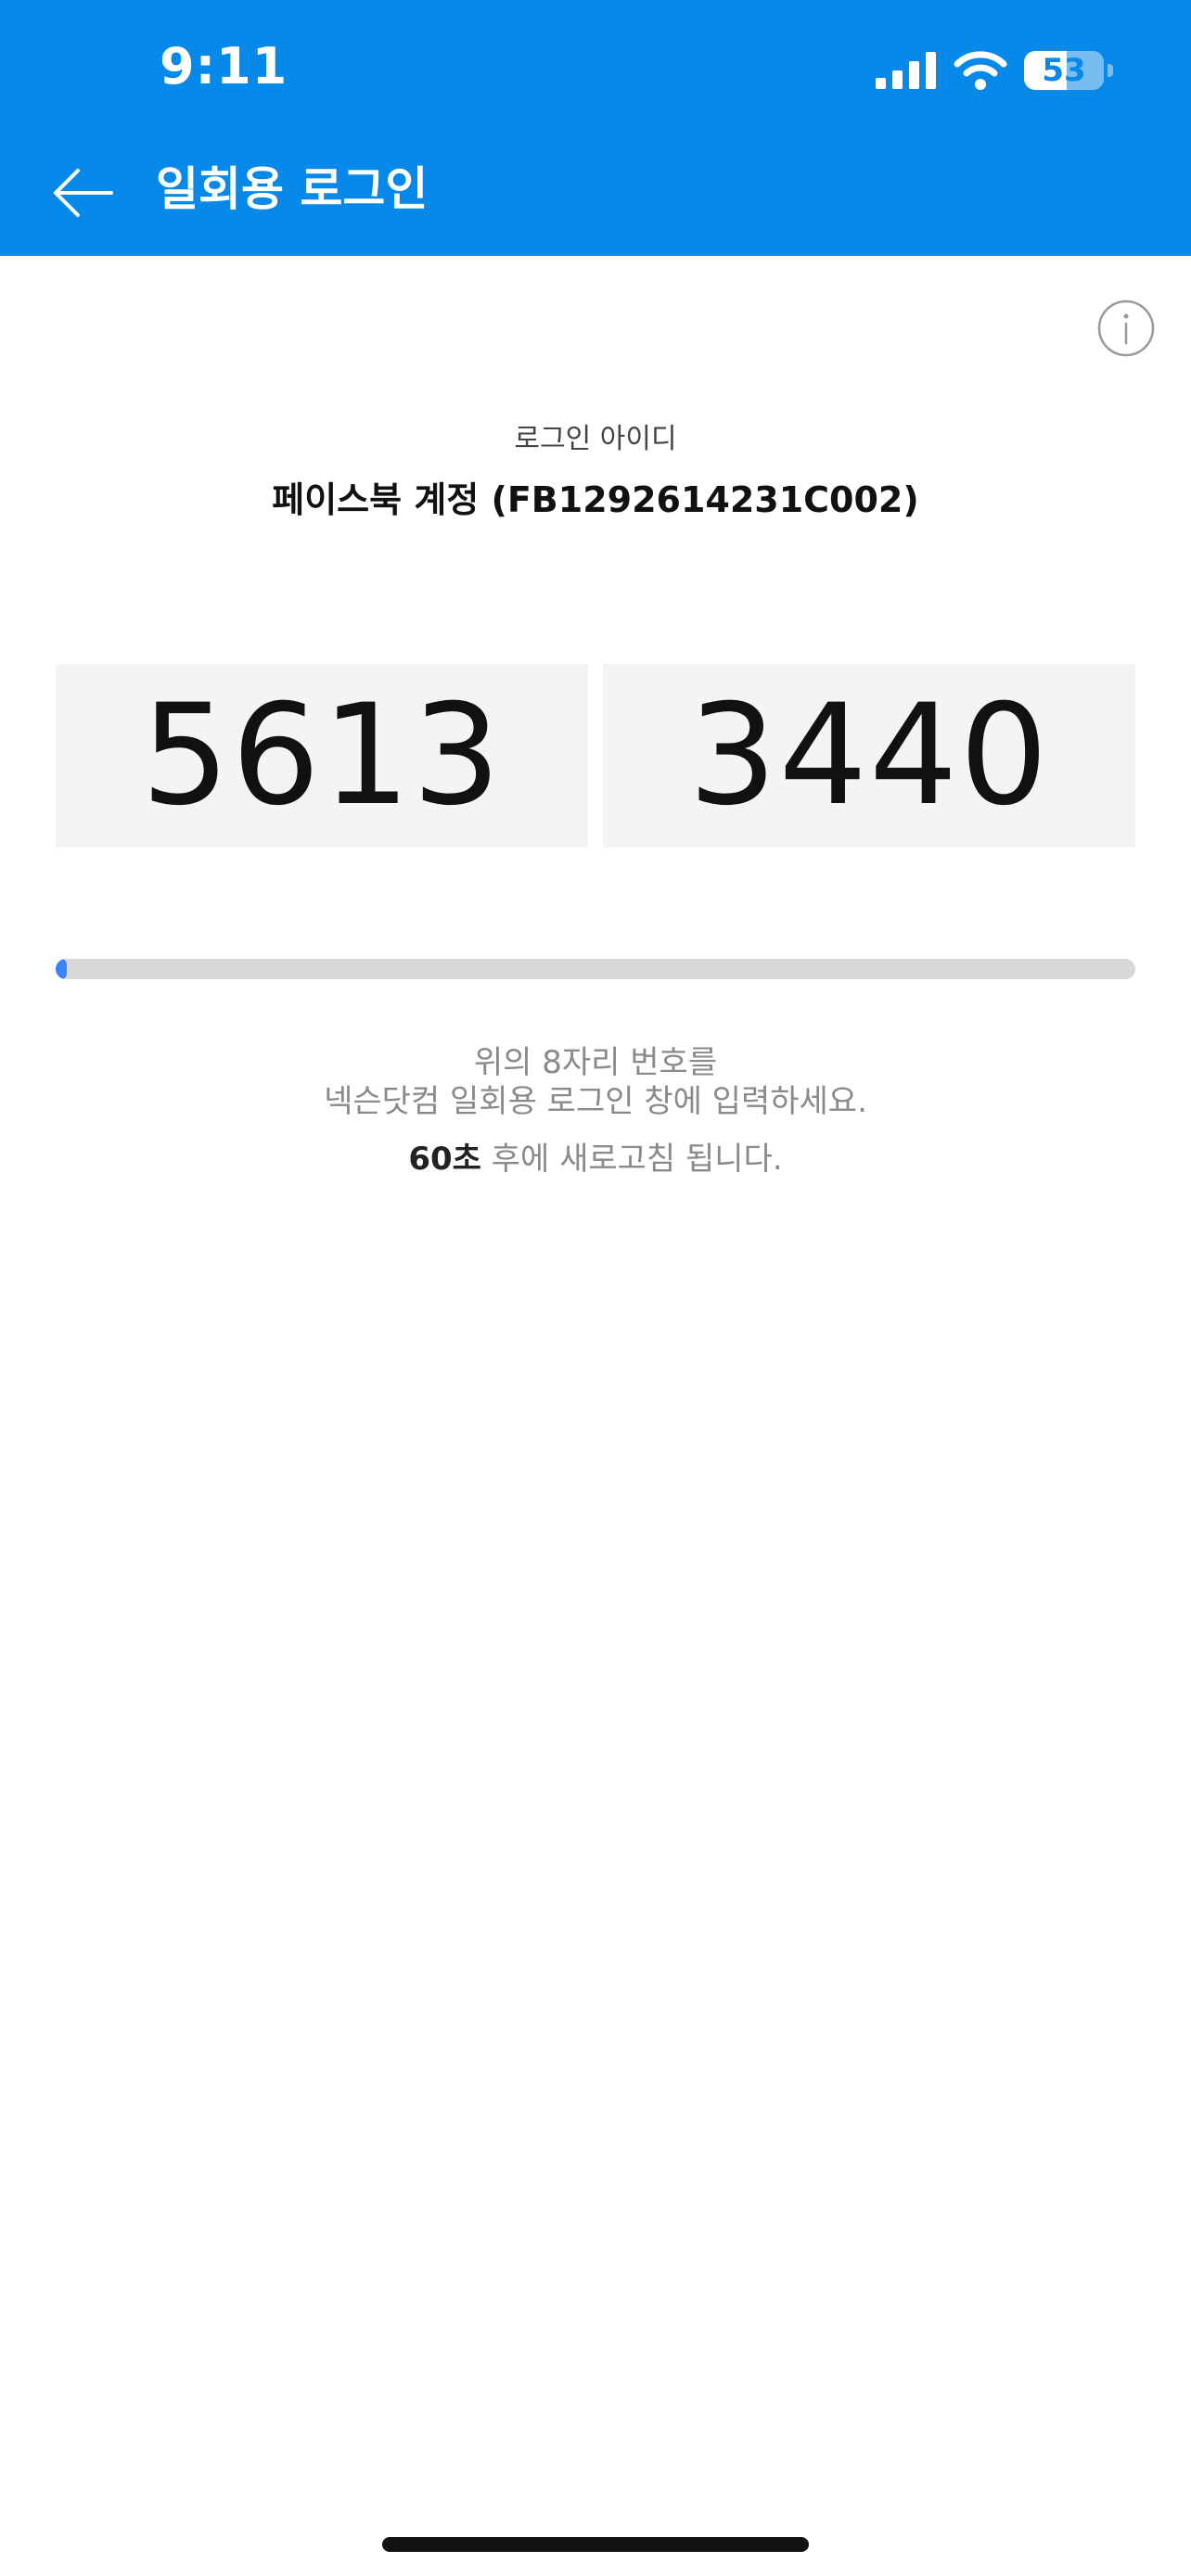  I want to click on info-button, so click(1126, 328).